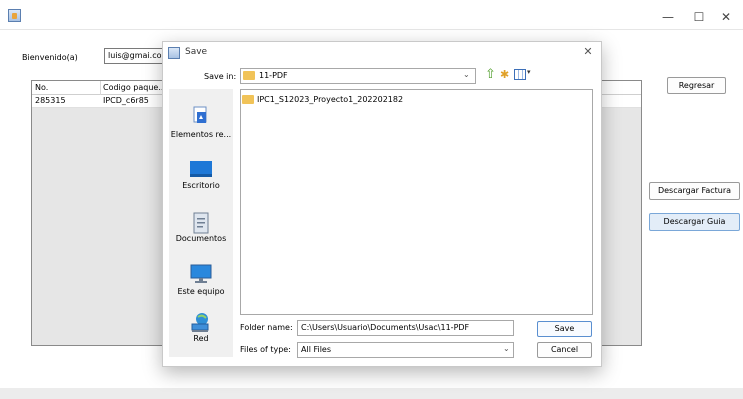 This screenshot has height=399, width=743. Describe the element at coordinates (529, 72) in the screenshot. I see `caret-down-icon: ▾` at that location.